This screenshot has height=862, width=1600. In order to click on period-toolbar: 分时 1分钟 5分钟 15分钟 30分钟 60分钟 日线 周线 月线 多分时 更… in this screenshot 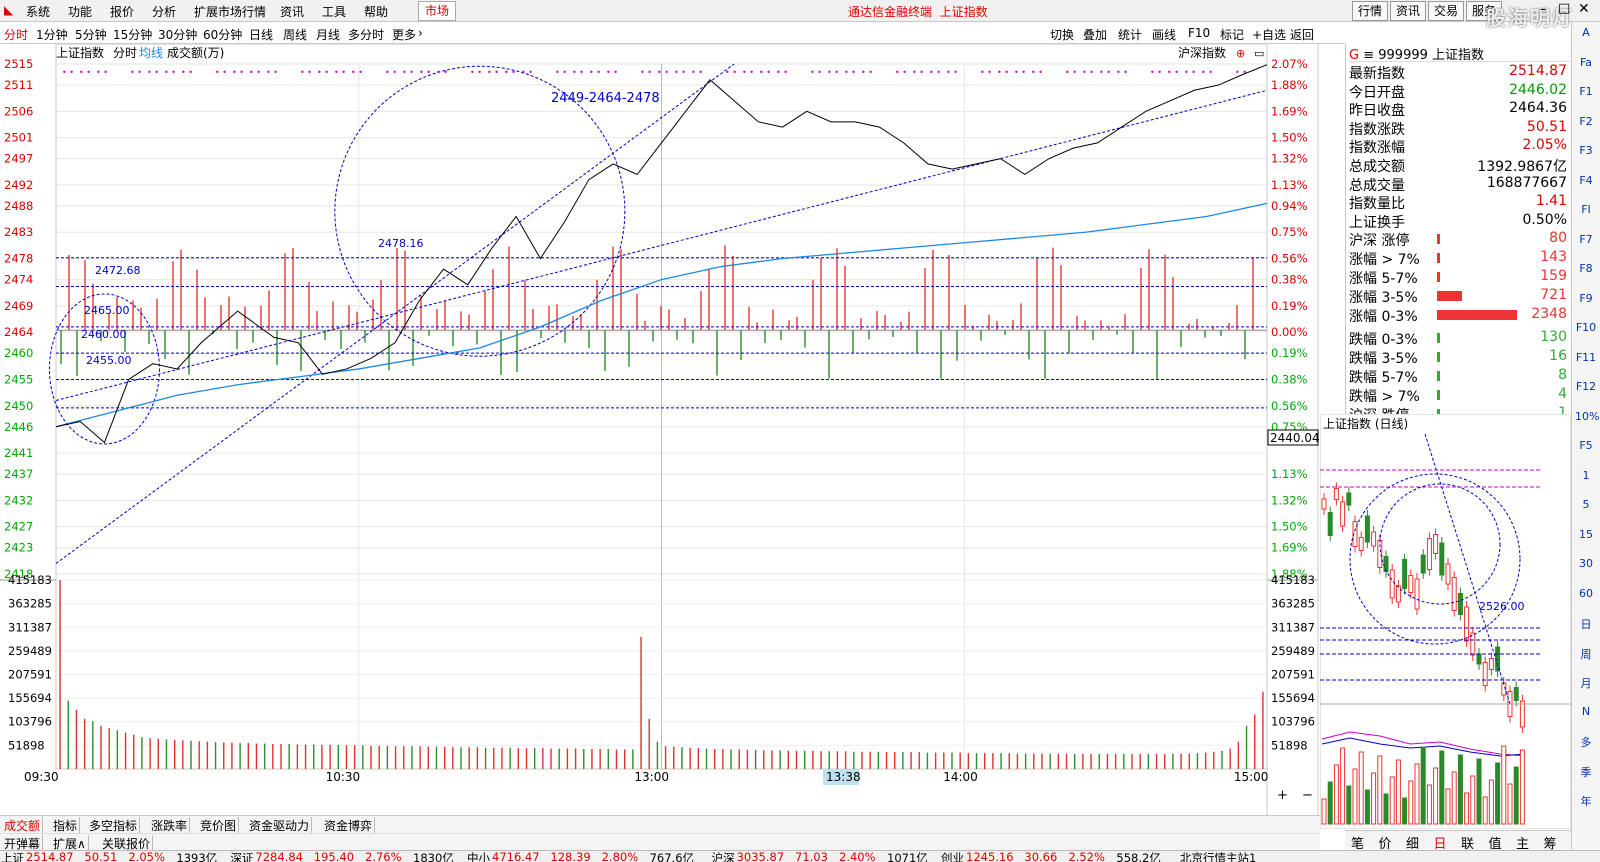, I will do `click(672, 33)`.